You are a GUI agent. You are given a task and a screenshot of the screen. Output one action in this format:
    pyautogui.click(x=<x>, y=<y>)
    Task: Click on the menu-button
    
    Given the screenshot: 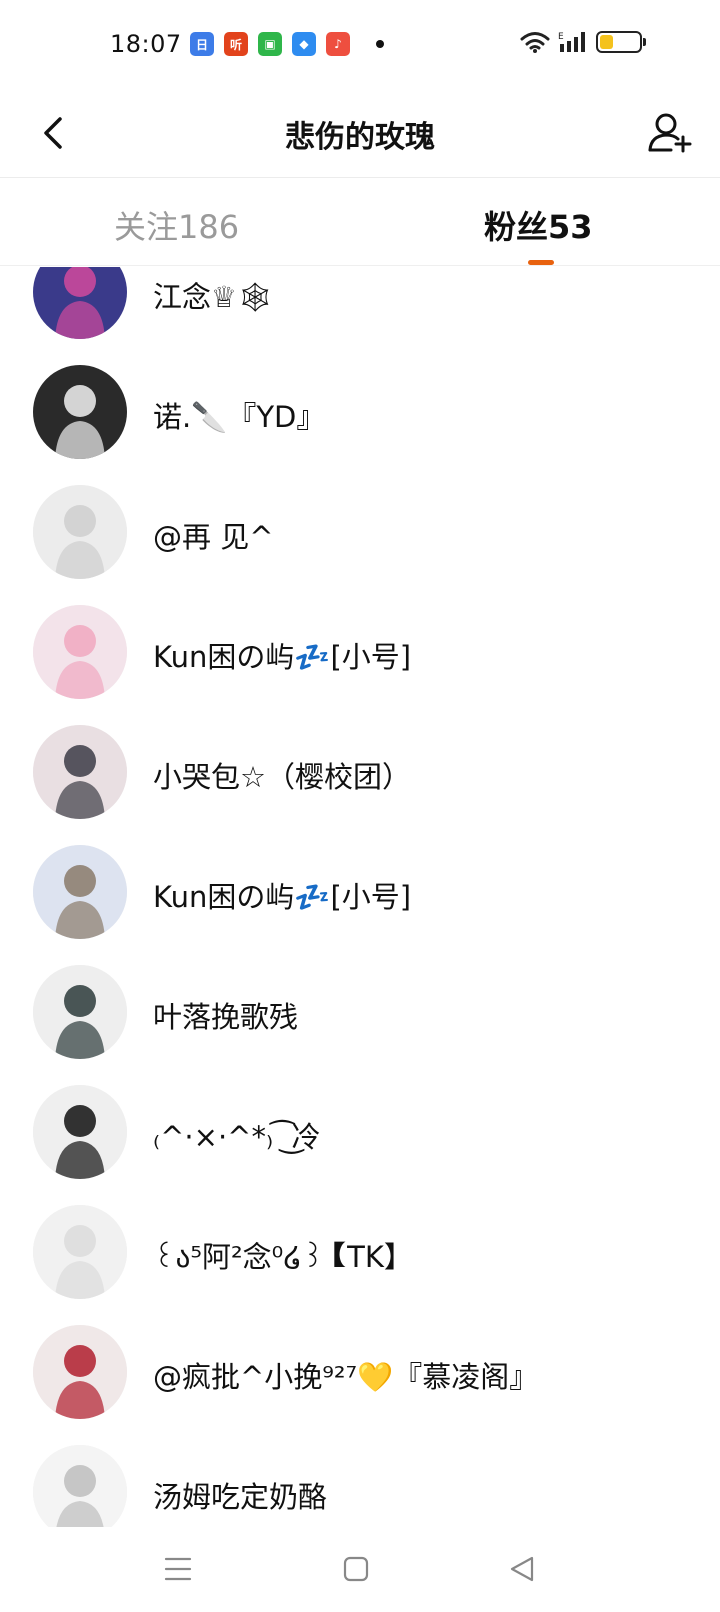 What is the action you would take?
    pyautogui.click(x=178, y=1569)
    